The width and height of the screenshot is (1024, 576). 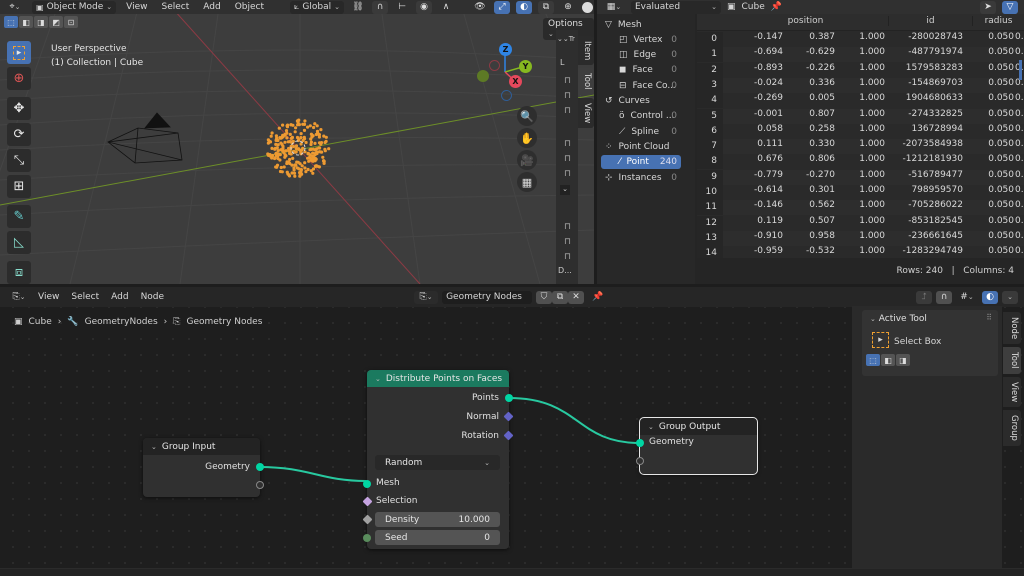 I want to click on mode-dropdown: ▣ Object Mode ⌄, so click(x=74, y=7).